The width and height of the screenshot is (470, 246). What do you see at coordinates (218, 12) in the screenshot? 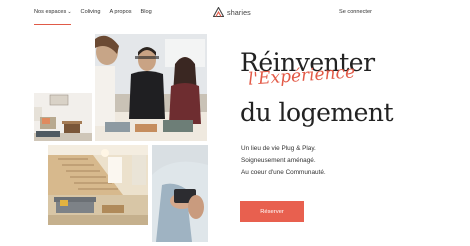
I see `logo-mark-icon` at bounding box center [218, 12].